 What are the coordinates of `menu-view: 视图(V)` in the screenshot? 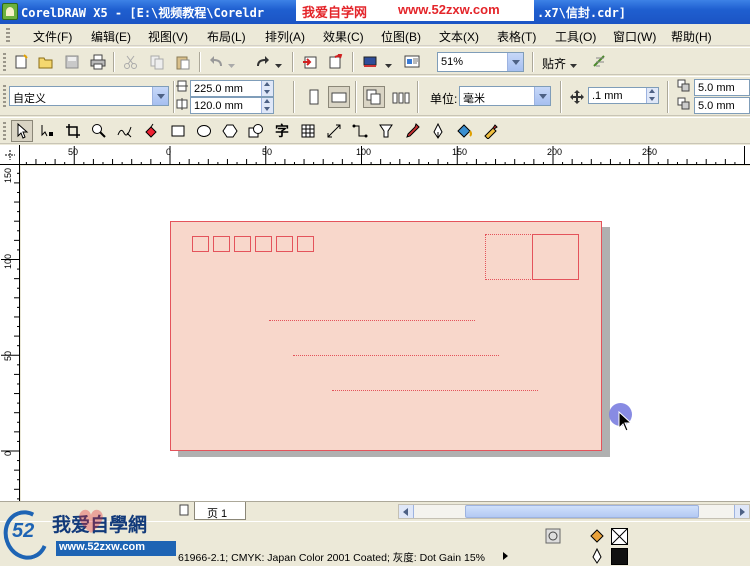 It's located at (168, 36).